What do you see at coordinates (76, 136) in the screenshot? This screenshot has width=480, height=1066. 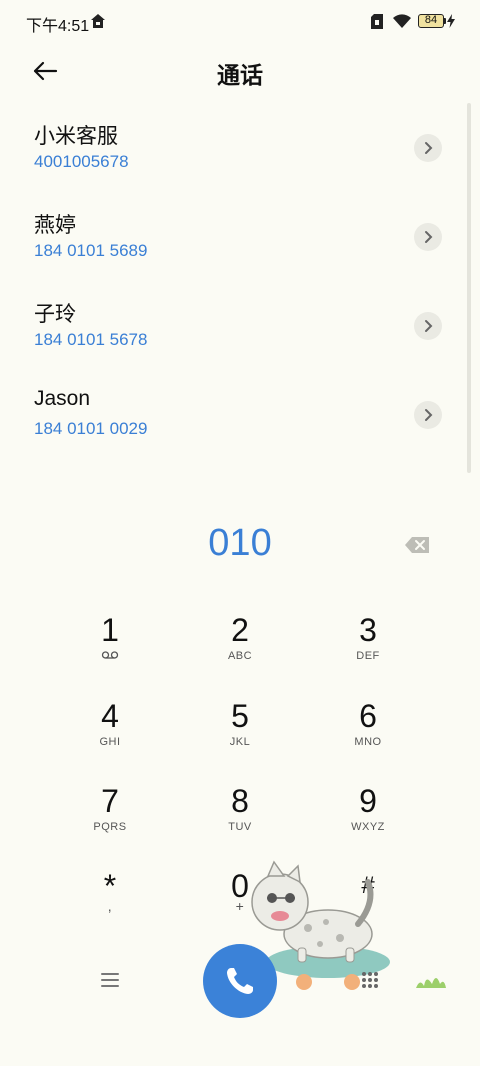 I see `contact-name: 小米客服` at bounding box center [76, 136].